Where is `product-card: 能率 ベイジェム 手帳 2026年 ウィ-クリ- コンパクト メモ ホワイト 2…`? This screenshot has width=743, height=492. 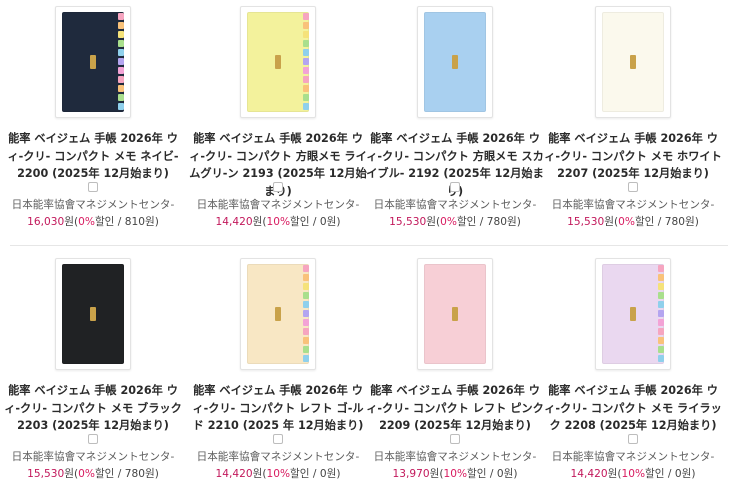
product-card: 能率 ベイジェム 手帳 2026年 ウィ-クリ- コンパクト メモ ホワイト 2… is located at coordinates (633, 120).